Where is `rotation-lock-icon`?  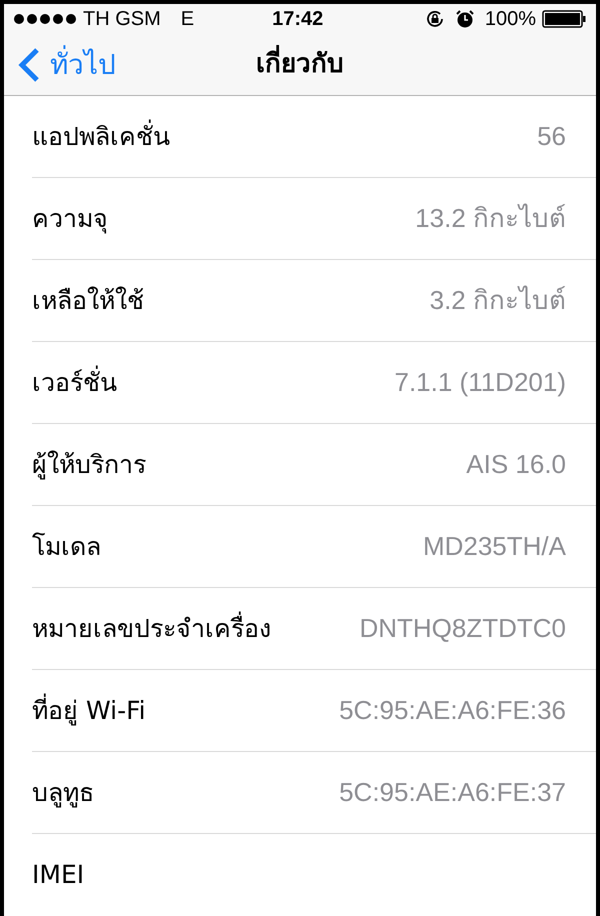 rotation-lock-icon is located at coordinates (434, 19).